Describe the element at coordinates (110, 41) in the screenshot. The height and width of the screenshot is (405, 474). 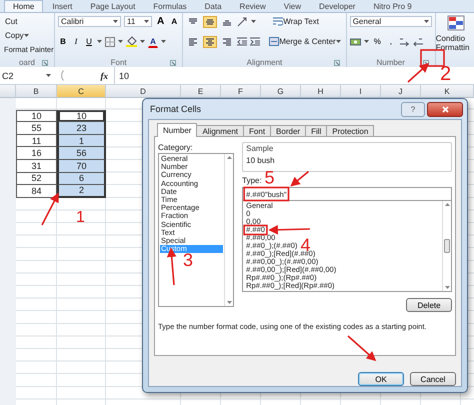
I see `borders-icon` at that location.